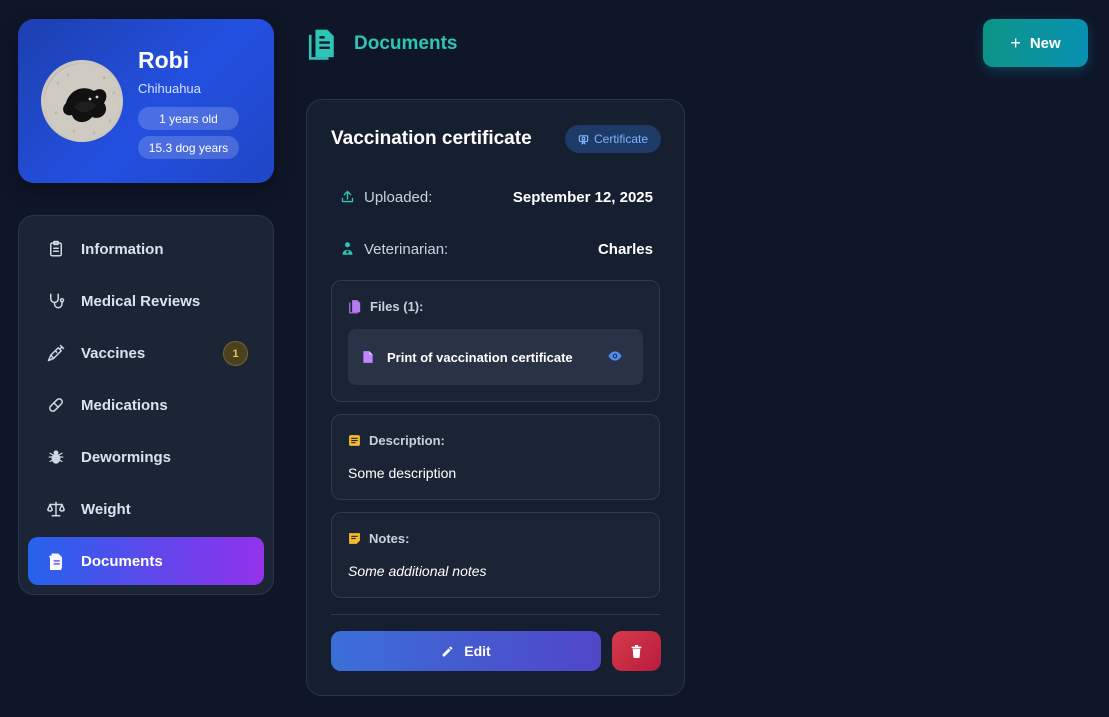 Image resolution: width=1109 pixels, height=717 pixels. What do you see at coordinates (431, 138) in the screenshot?
I see `document-title: Vaccination certificate` at bounding box center [431, 138].